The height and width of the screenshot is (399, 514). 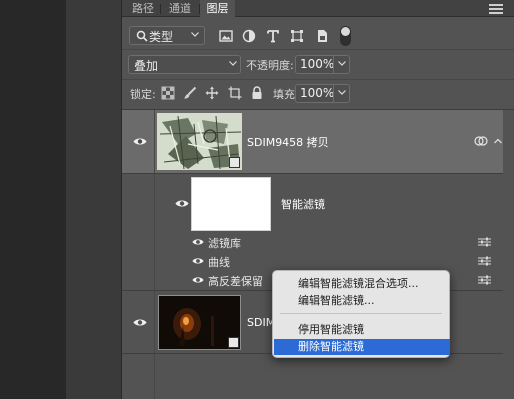 I want to click on panel-tab-bar: 路径 通道 图层, so click(x=318, y=8).